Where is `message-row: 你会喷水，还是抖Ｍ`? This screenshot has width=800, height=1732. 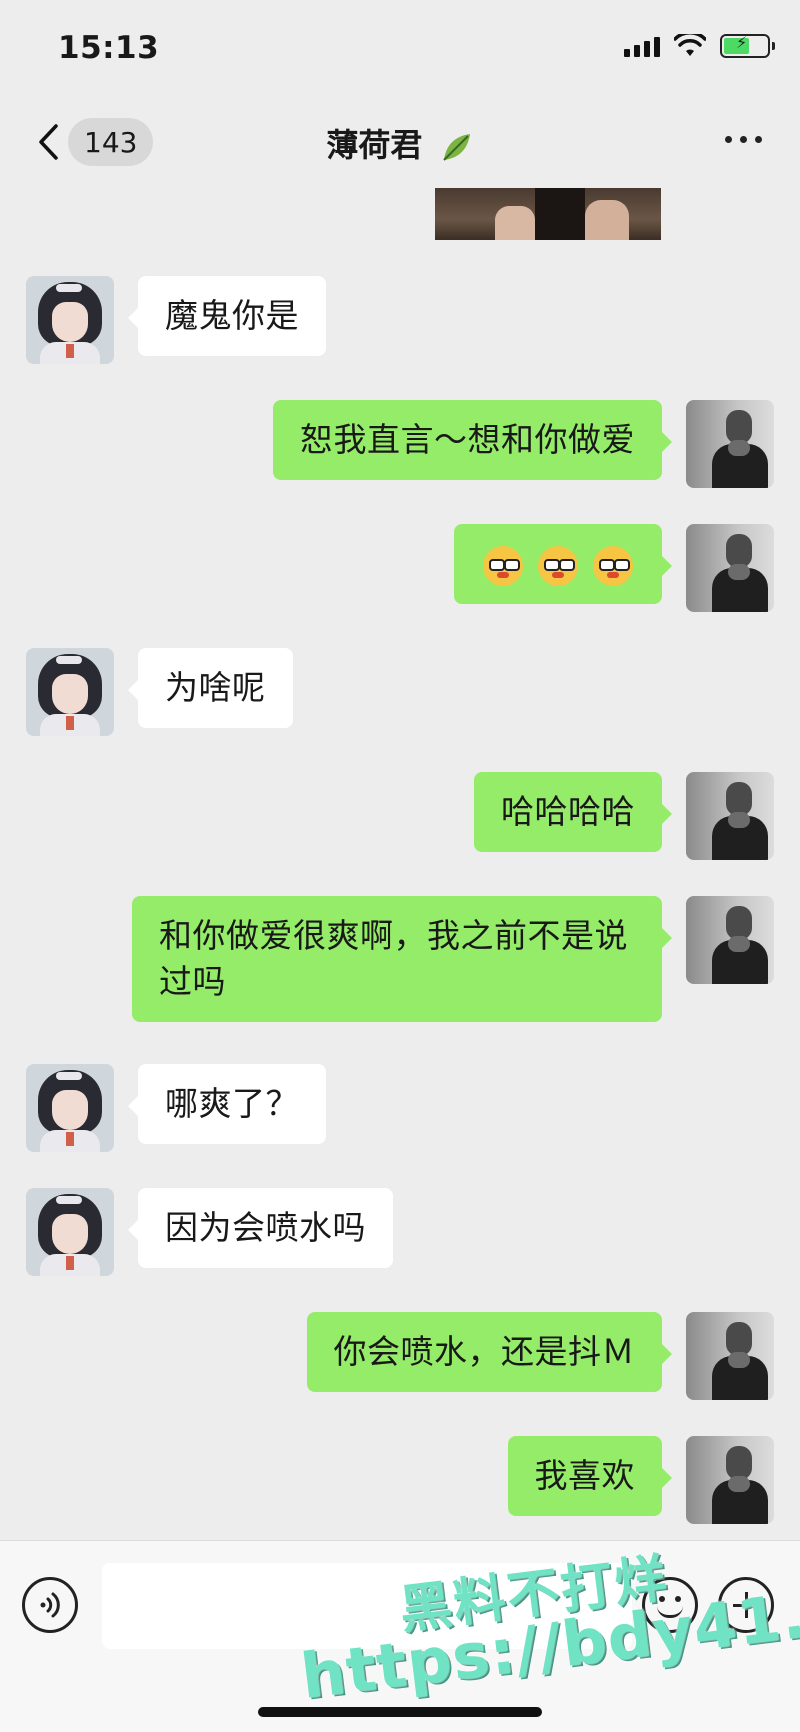 message-row: 你会喷水，还是抖Ｍ is located at coordinates (540, 1356).